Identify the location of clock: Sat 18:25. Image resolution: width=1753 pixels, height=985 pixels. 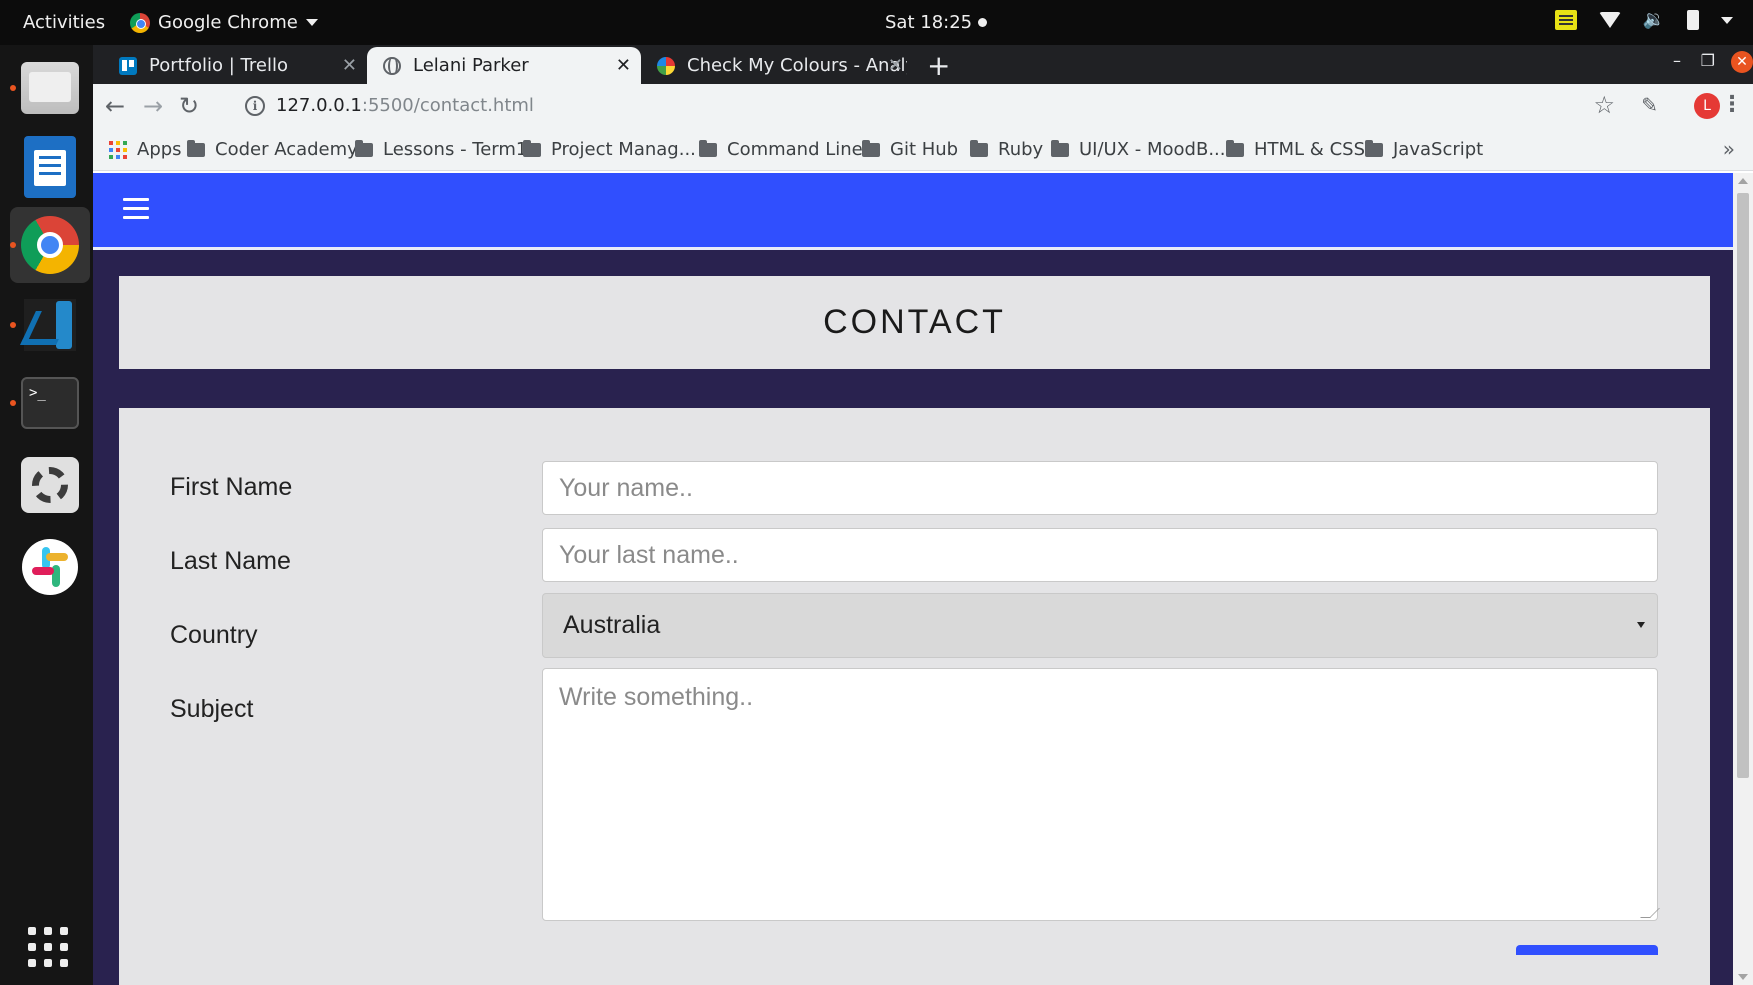
(936, 22).